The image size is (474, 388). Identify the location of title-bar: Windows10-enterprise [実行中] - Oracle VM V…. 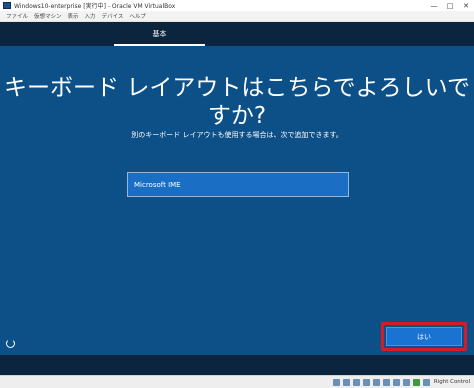
(237, 5).